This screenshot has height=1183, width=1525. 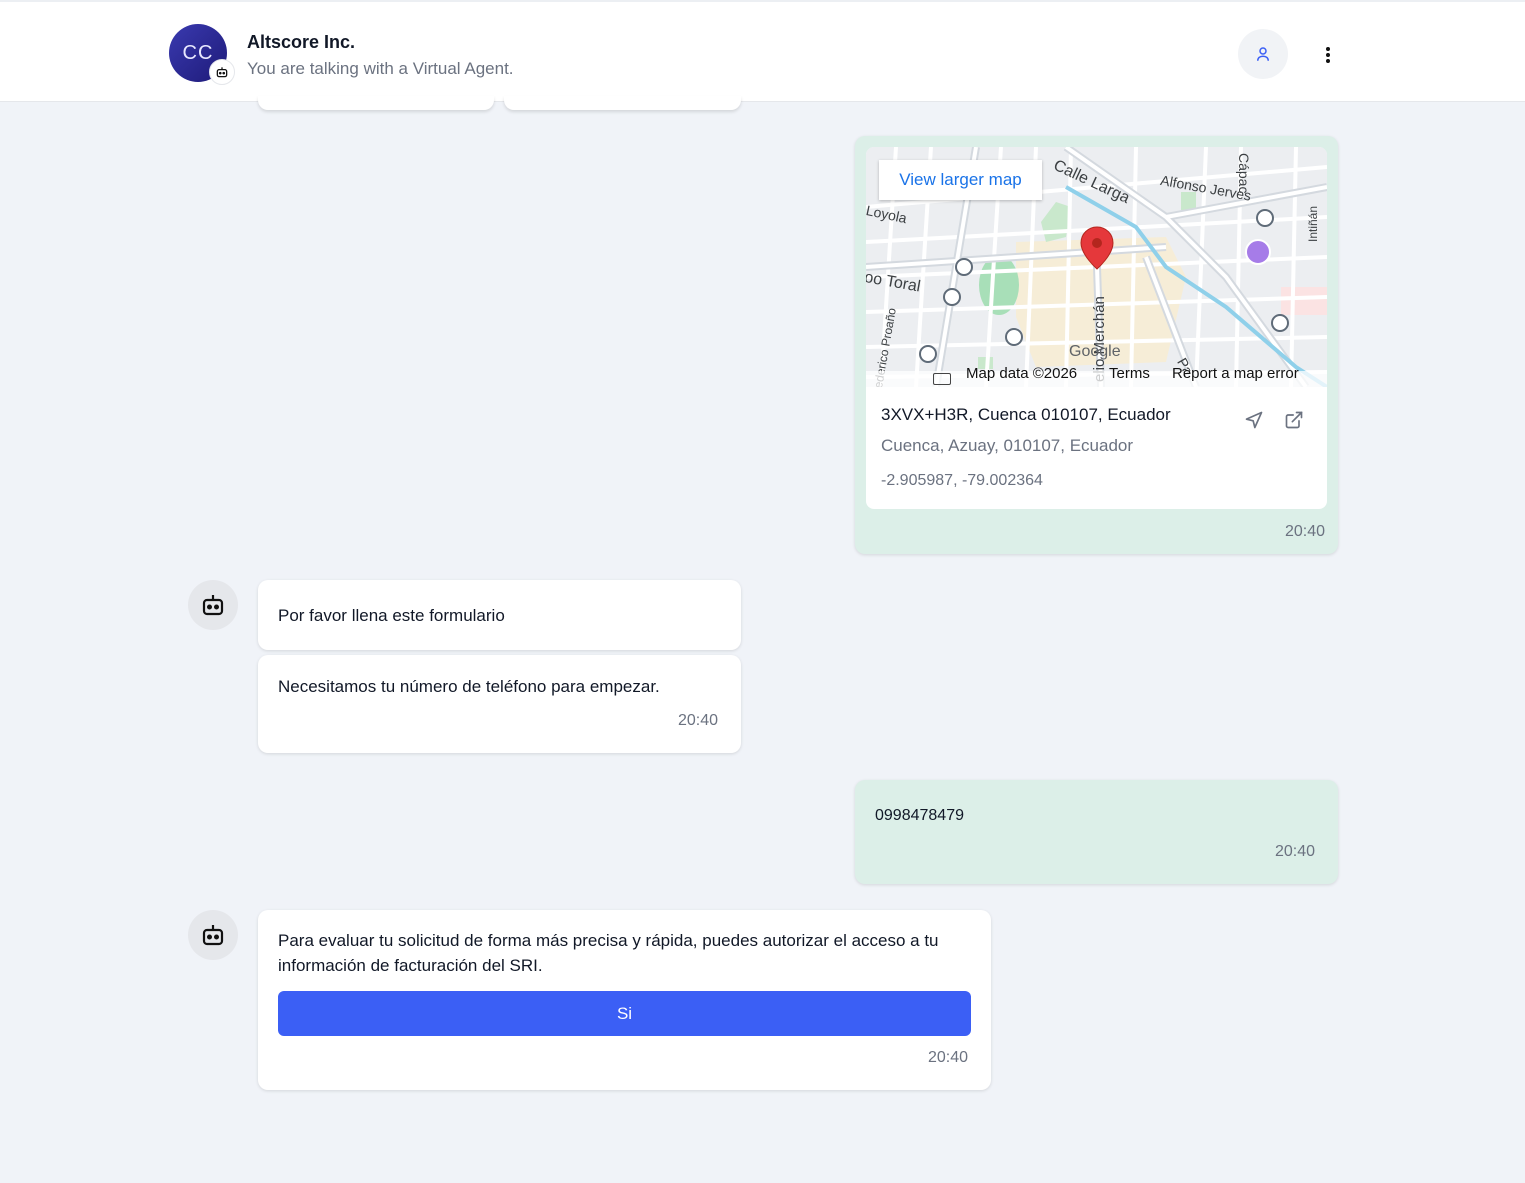 I want to click on view-larger-map-link: View larger map, so click(x=960, y=180).